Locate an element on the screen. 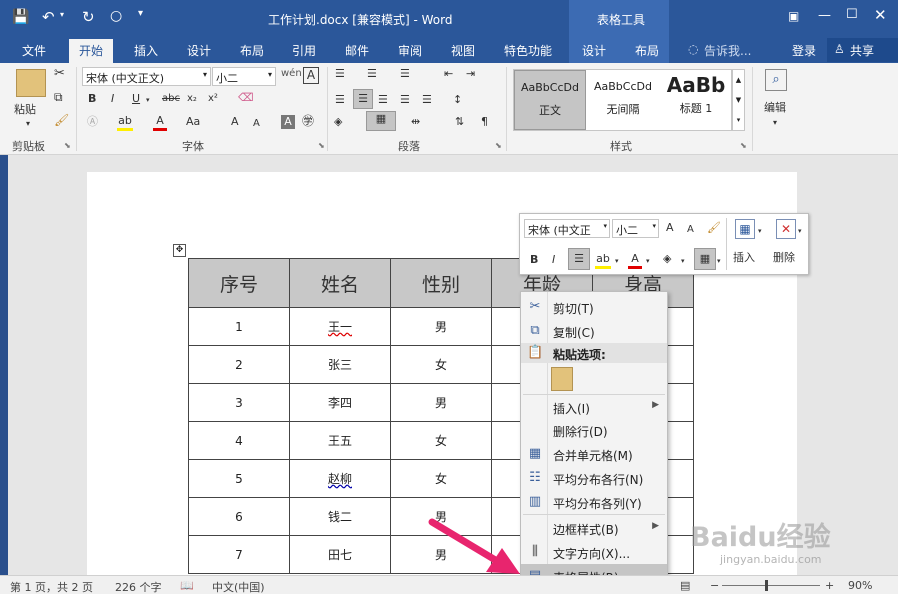 The width and height of the screenshot is (898, 594). tab-home: 开始 is located at coordinates (91, 51).